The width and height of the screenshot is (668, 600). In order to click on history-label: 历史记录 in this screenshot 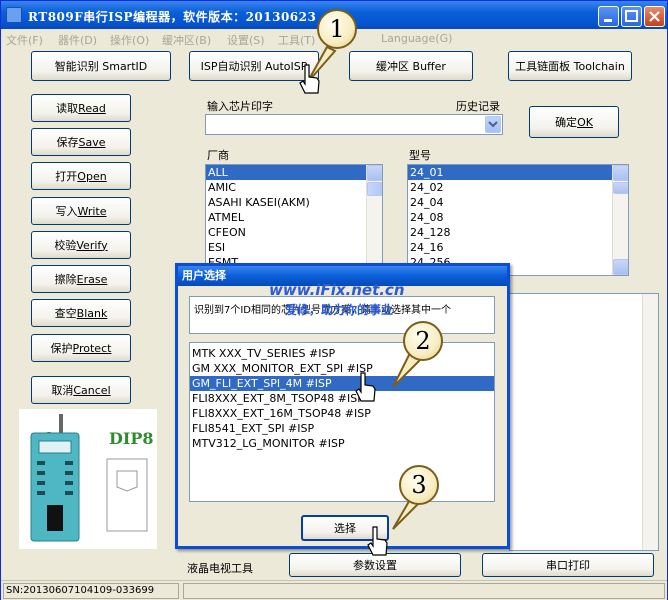, I will do `click(478, 106)`.